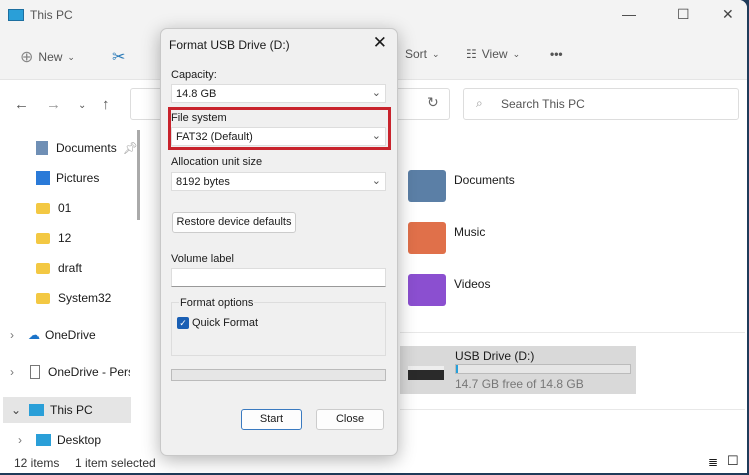 The image size is (749, 475). What do you see at coordinates (519, 384) in the screenshot?
I see `drive-free-space: 14.7 GB free of 14.8 GB` at bounding box center [519, 384].